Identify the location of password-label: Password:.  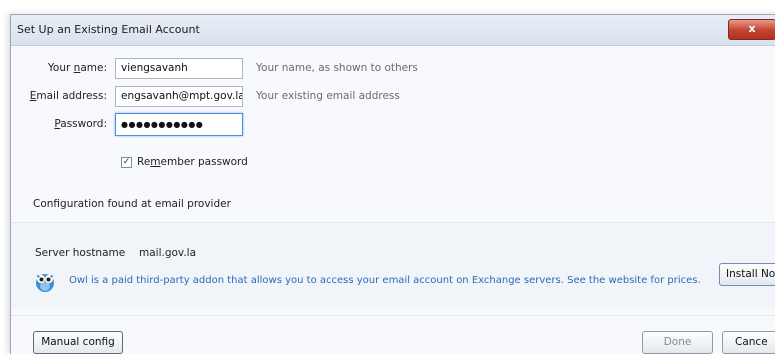
(80, 124).